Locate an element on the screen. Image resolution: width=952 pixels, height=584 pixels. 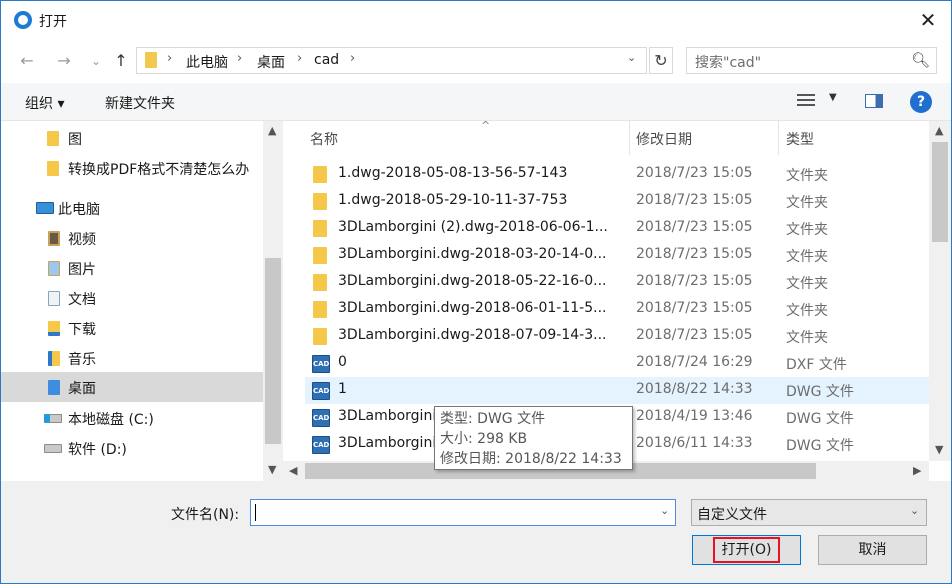
new-folder-button: 新建文件夹 is located at coordinates (140, 103).